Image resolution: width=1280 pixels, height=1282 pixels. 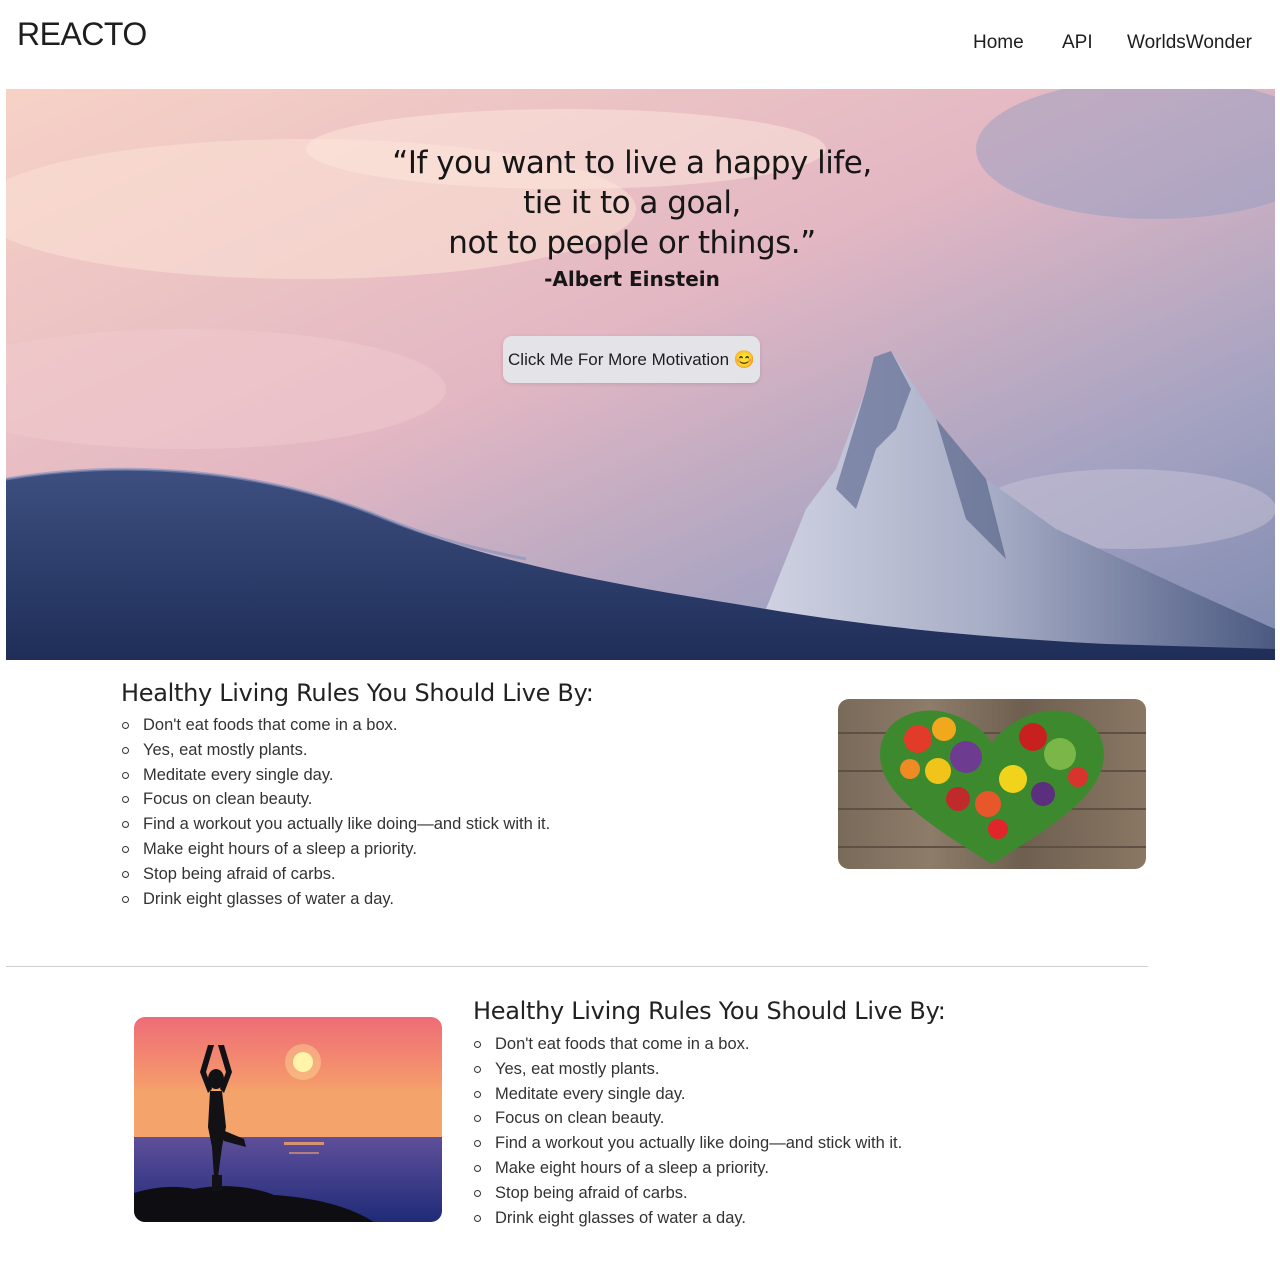 I want to click on nav-link-api: API, so click(x=1077, y=43).